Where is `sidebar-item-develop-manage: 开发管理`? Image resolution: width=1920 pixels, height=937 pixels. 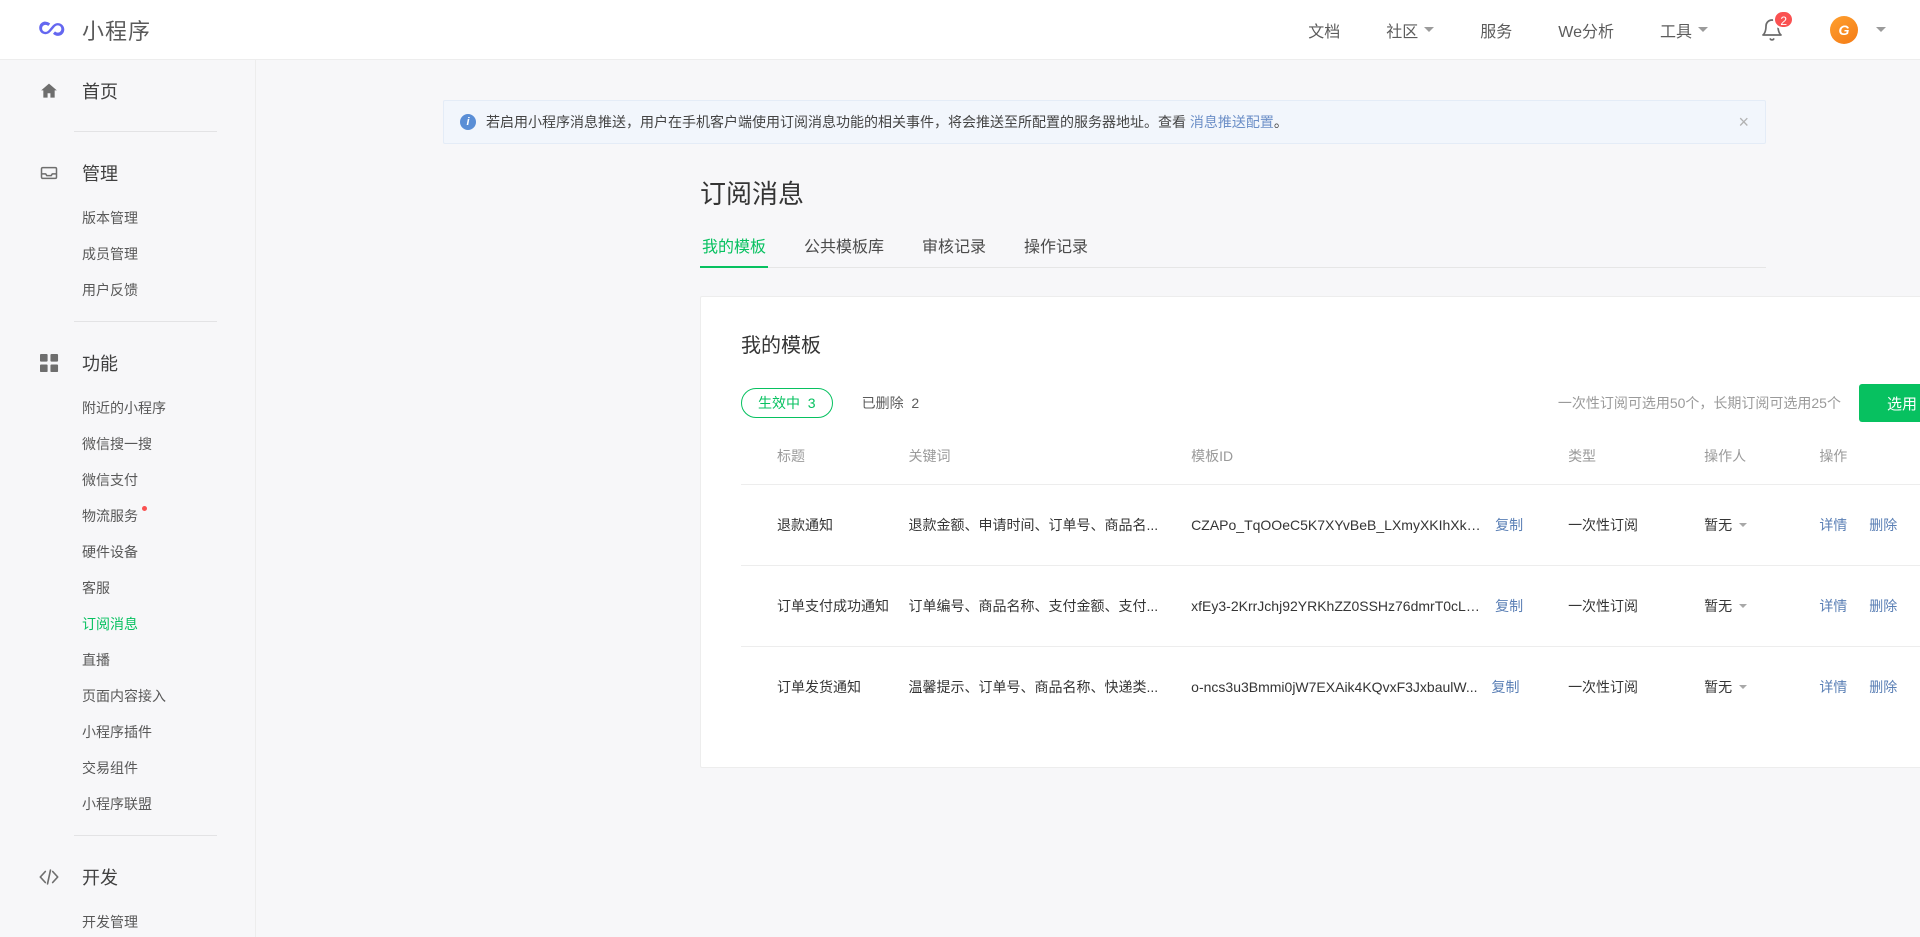
sidebar-item-develop-manage: 开发管理 is located at coordinates (127, 920).